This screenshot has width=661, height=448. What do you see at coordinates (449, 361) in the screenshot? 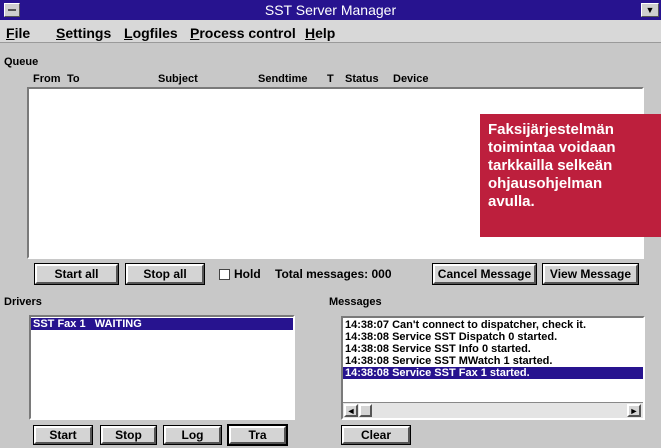
I see `message-row: 14:38:08 Service SST MWatch 1 started.` at bounding box center [449, 361].